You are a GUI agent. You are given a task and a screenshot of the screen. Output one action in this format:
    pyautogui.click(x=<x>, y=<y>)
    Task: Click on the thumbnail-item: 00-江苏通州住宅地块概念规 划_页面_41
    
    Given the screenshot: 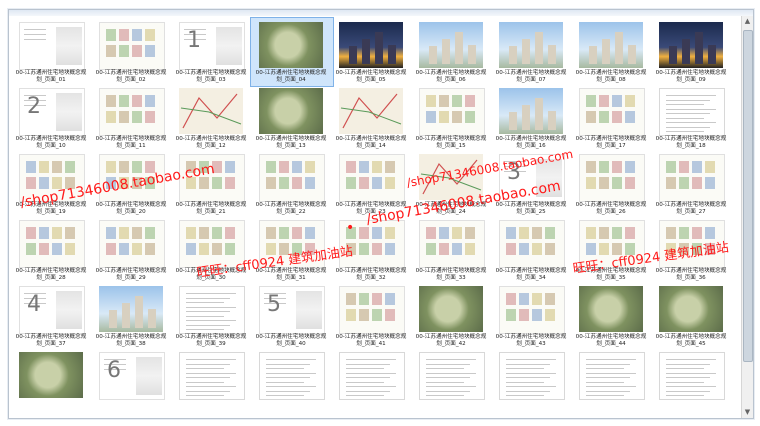 What is the action you would take?
    pyautogui.click(x=371, y=316)
    